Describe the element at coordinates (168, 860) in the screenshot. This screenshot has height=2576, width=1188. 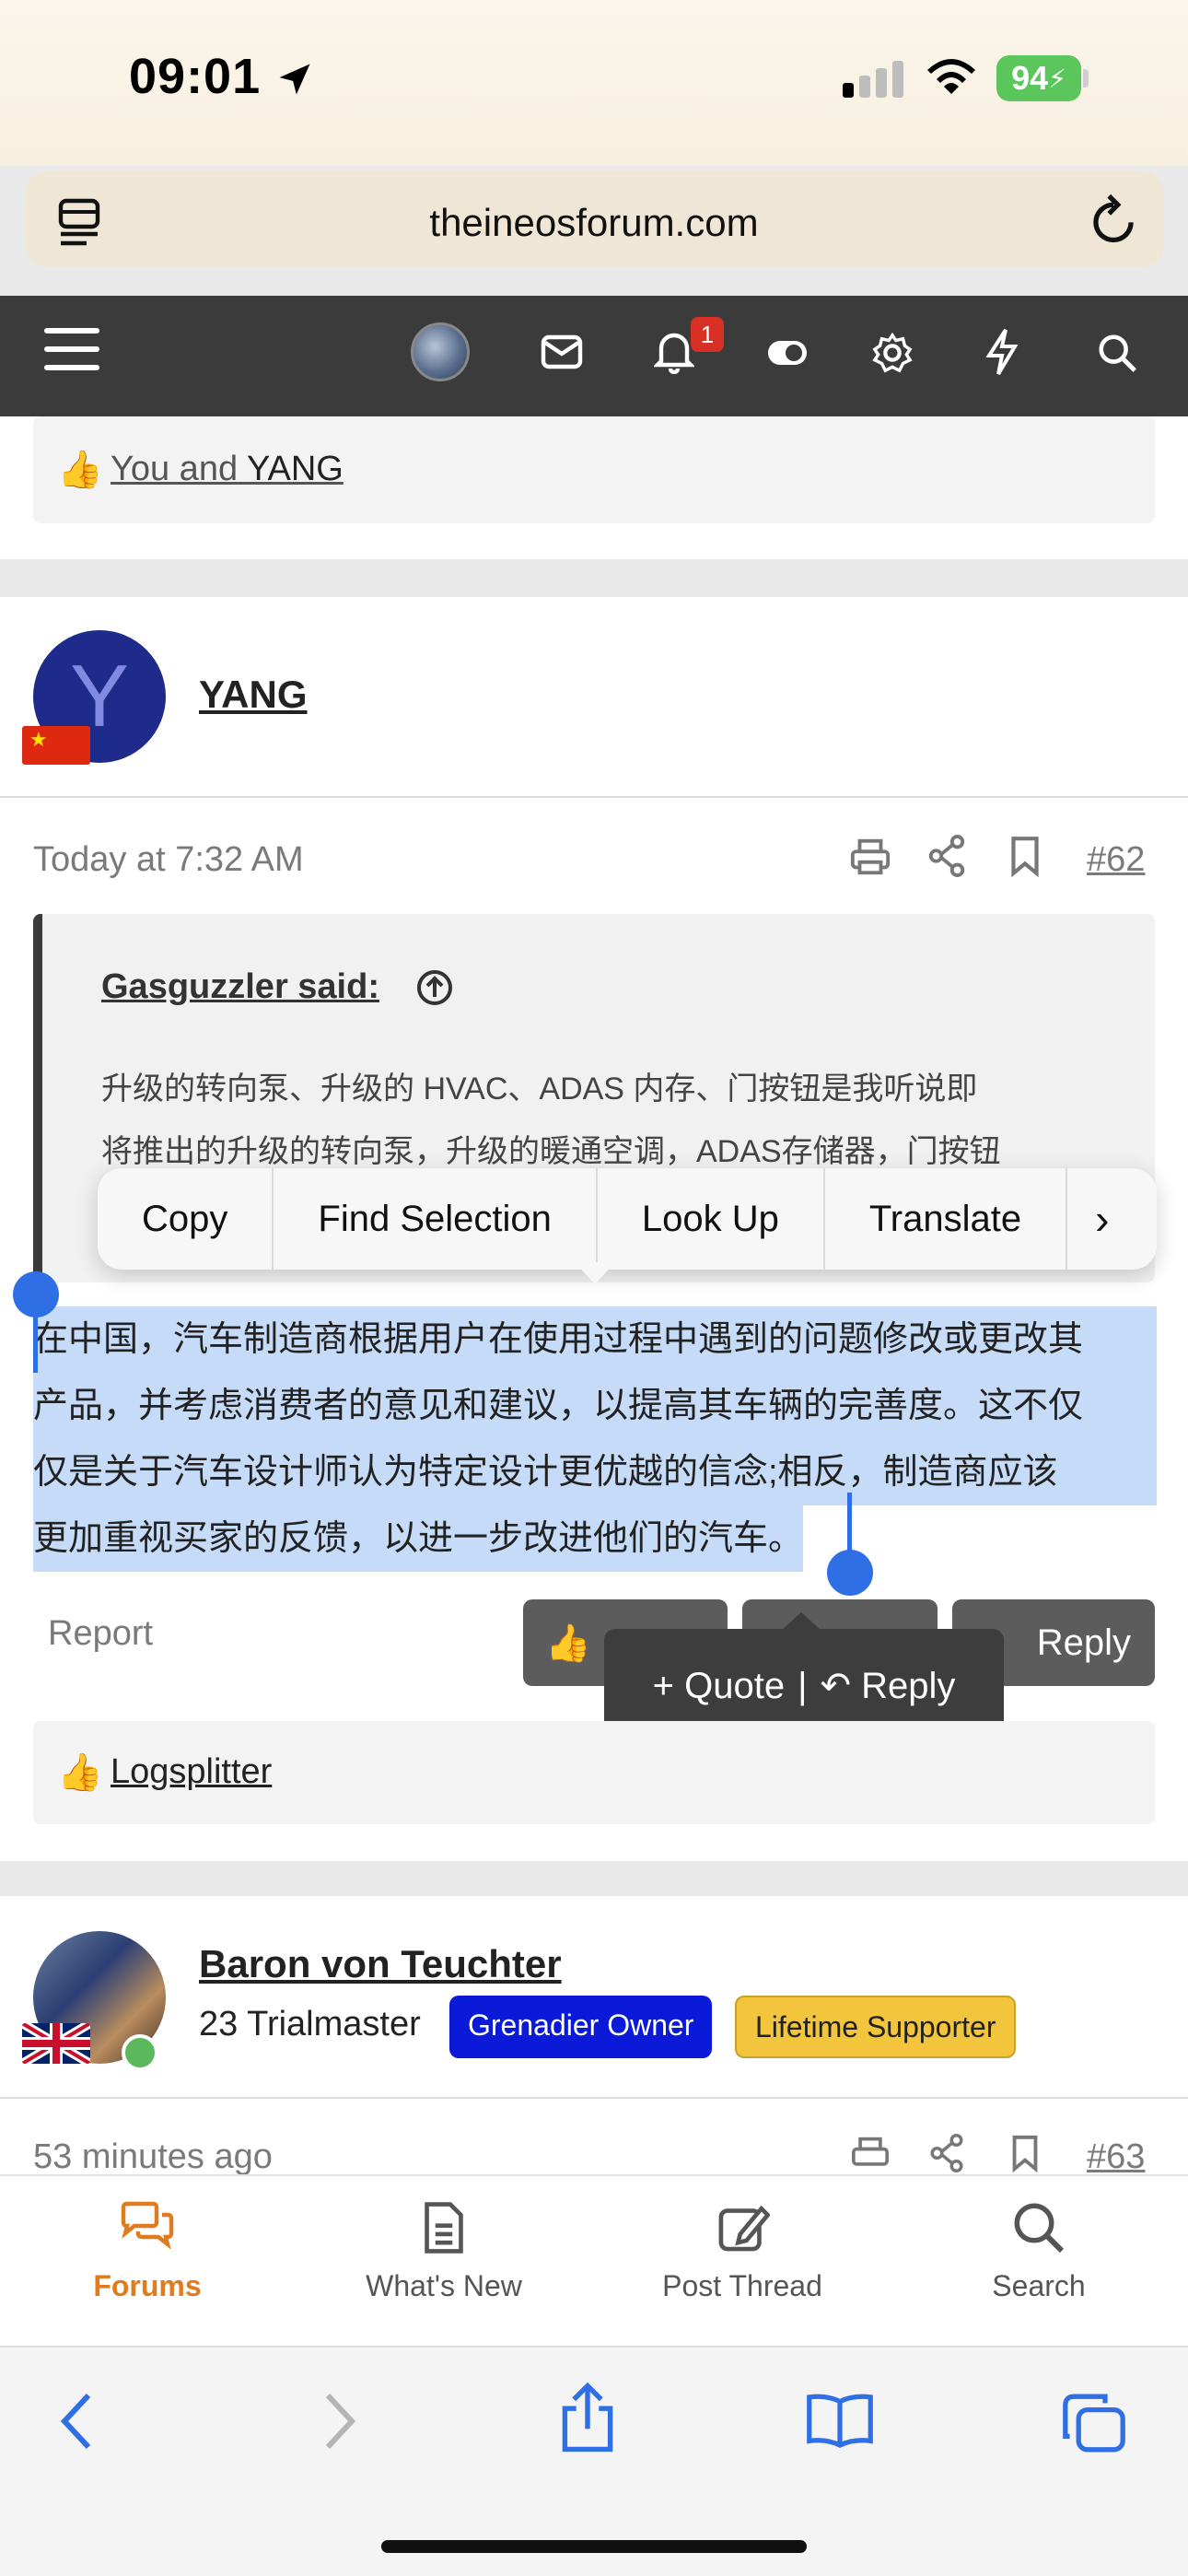
I see `post-62-timestamp: Today at 7:32 AM` at that location.